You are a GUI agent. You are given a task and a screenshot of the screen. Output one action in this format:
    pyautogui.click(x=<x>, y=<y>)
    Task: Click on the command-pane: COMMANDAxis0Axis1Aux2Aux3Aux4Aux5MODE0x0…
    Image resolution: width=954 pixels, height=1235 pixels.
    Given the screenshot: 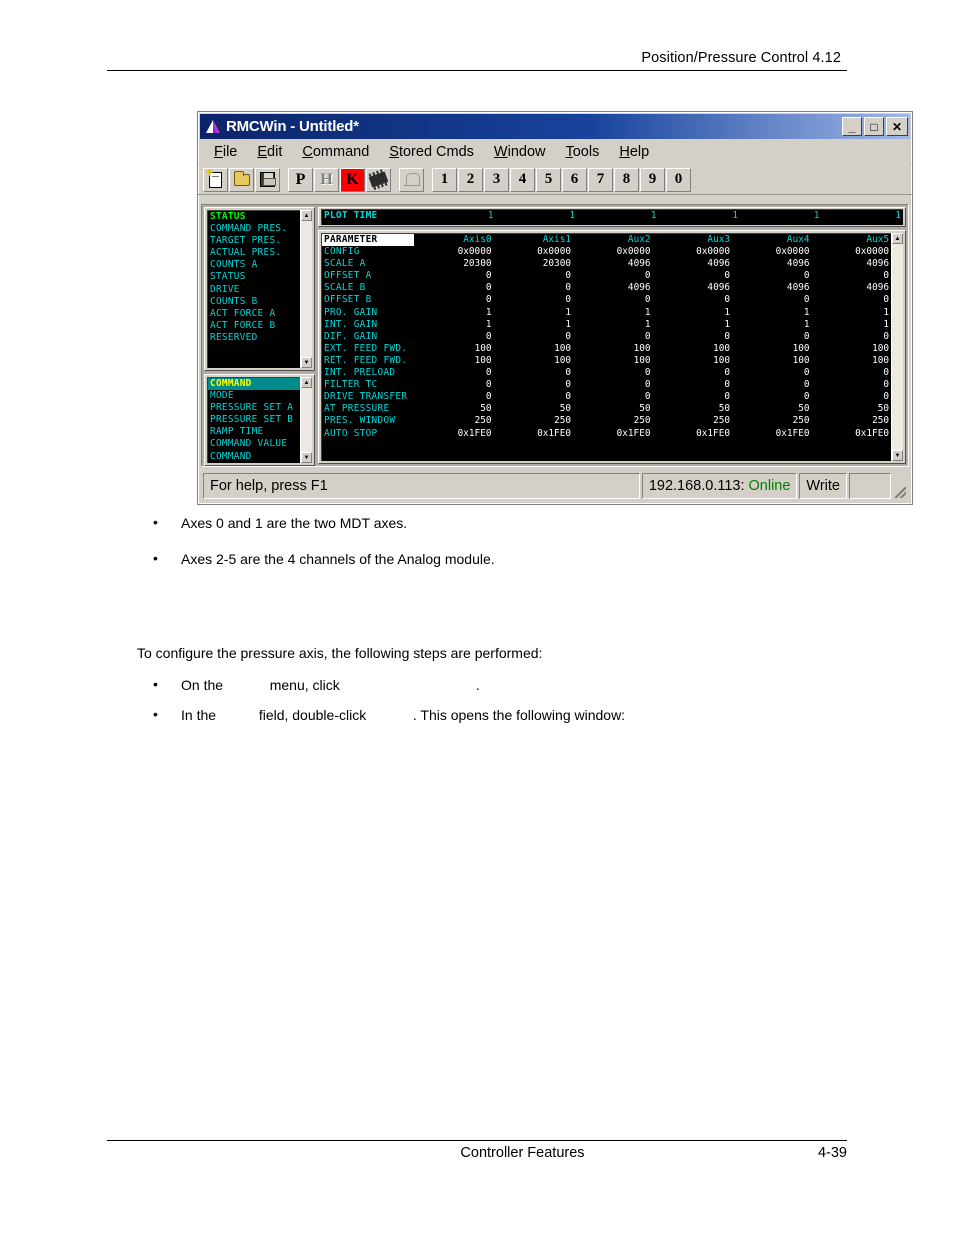 What is the action you would take?
    pyautogui.click(x=259, y=420)
    